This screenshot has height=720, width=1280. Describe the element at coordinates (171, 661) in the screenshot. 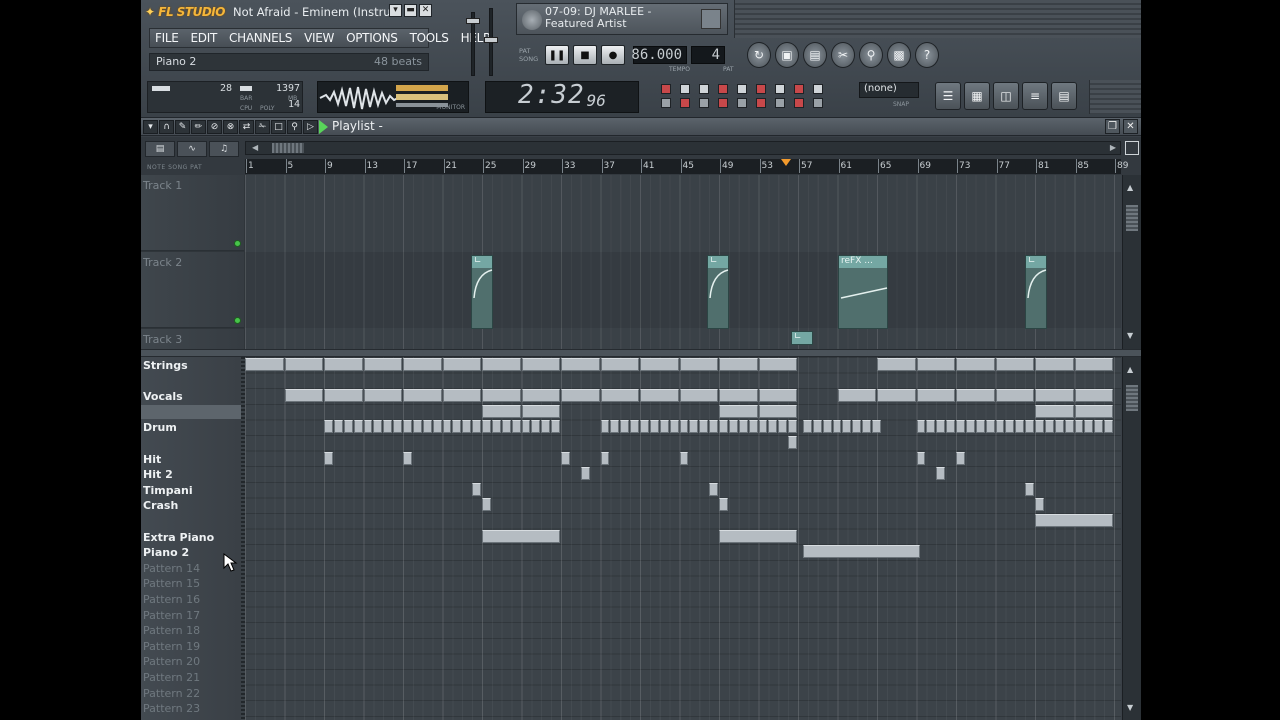

I see `pattern-name: Pattern 20` at that location.